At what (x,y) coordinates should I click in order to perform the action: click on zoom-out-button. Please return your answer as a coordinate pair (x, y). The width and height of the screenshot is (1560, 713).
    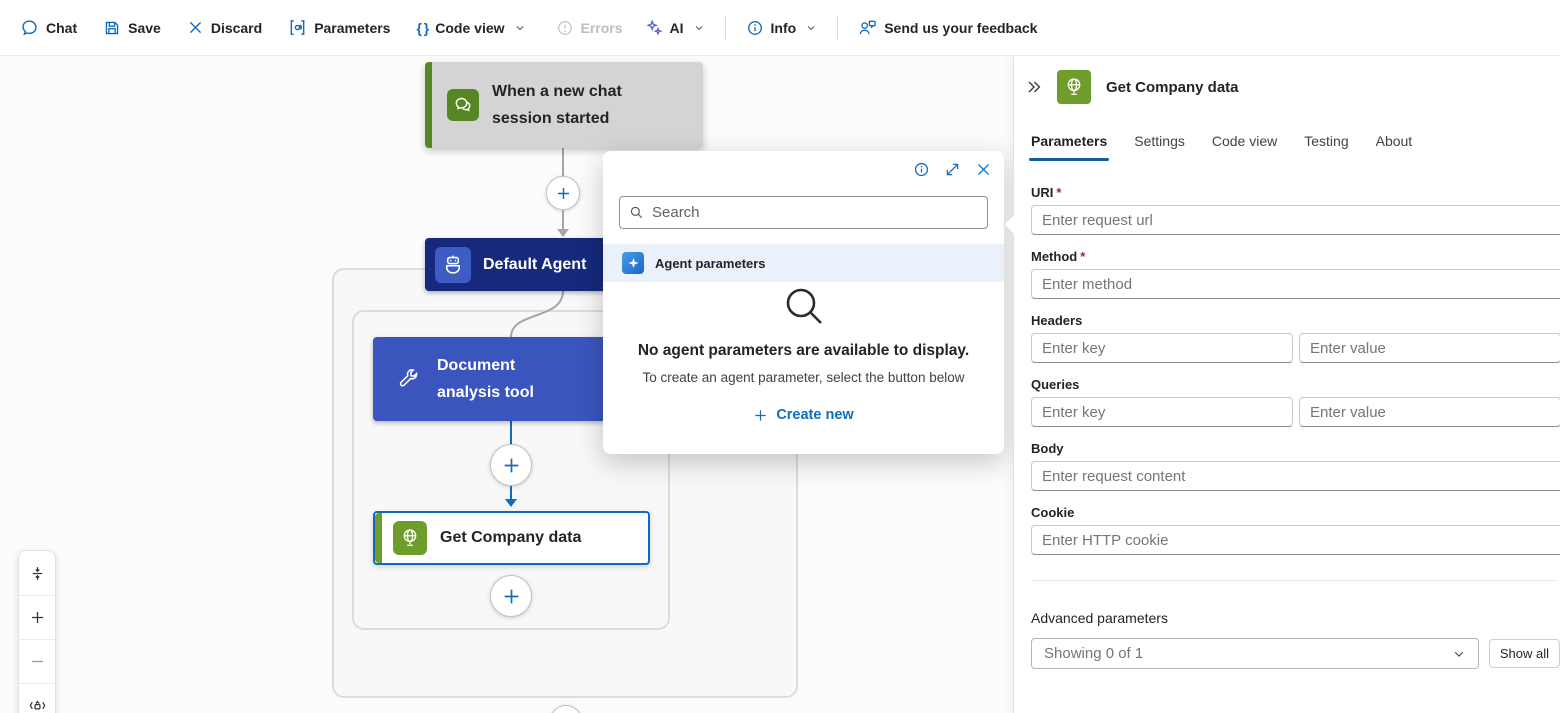
    Looking at the image, I should click on (37, 661).